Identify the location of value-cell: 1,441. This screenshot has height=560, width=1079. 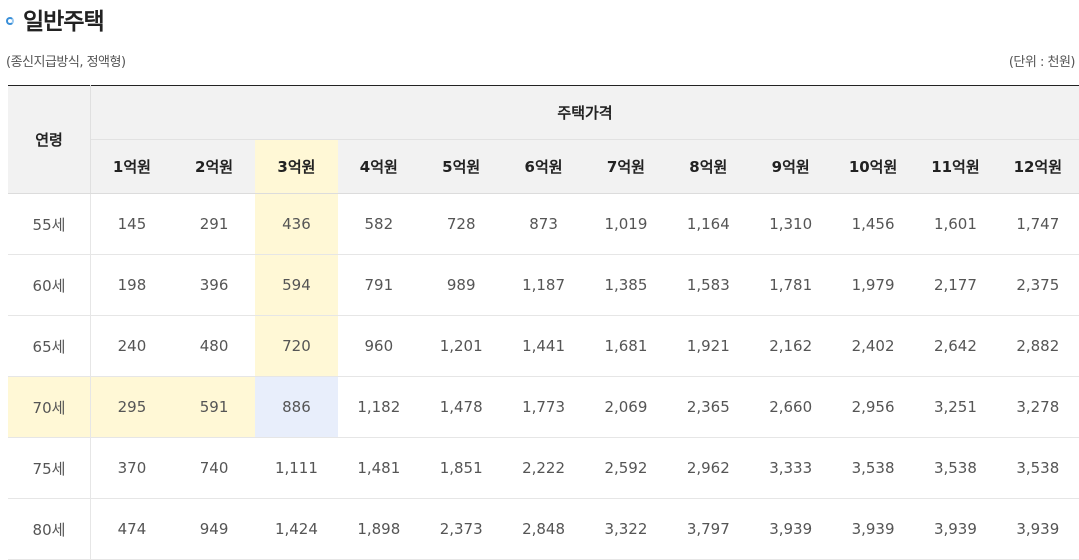
(543, 346).